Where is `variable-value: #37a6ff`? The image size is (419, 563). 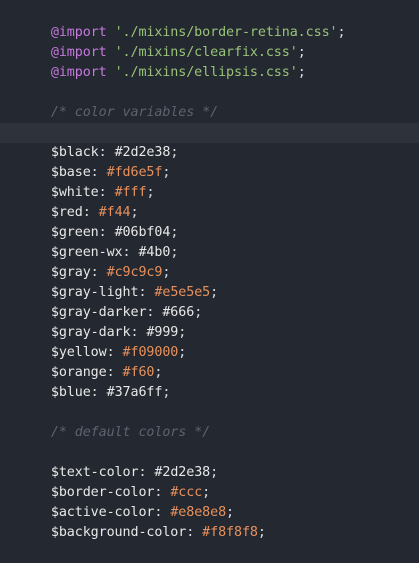
variable-value: #37a6ff is located at coordinates (134, 392).